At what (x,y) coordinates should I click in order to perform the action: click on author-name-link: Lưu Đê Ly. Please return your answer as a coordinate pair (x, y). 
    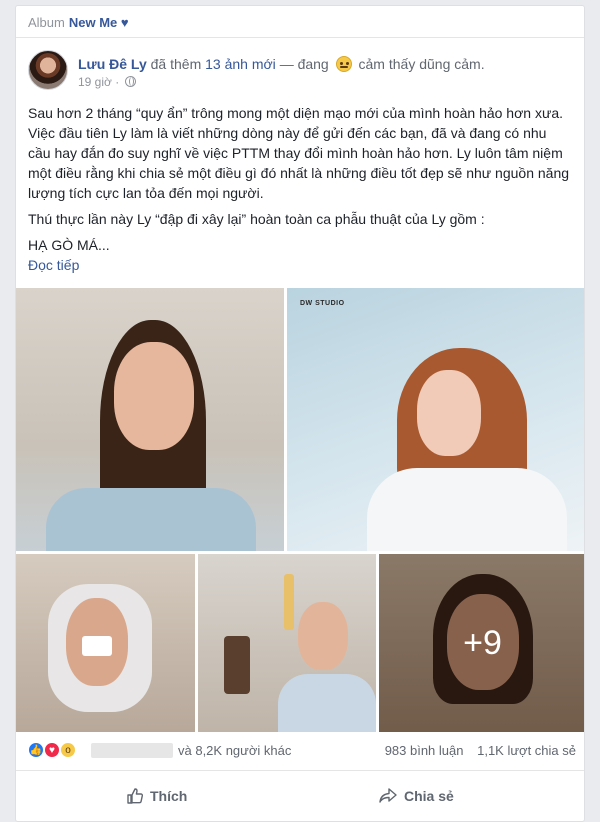
    Looking at the image, I should click on (112, 64).